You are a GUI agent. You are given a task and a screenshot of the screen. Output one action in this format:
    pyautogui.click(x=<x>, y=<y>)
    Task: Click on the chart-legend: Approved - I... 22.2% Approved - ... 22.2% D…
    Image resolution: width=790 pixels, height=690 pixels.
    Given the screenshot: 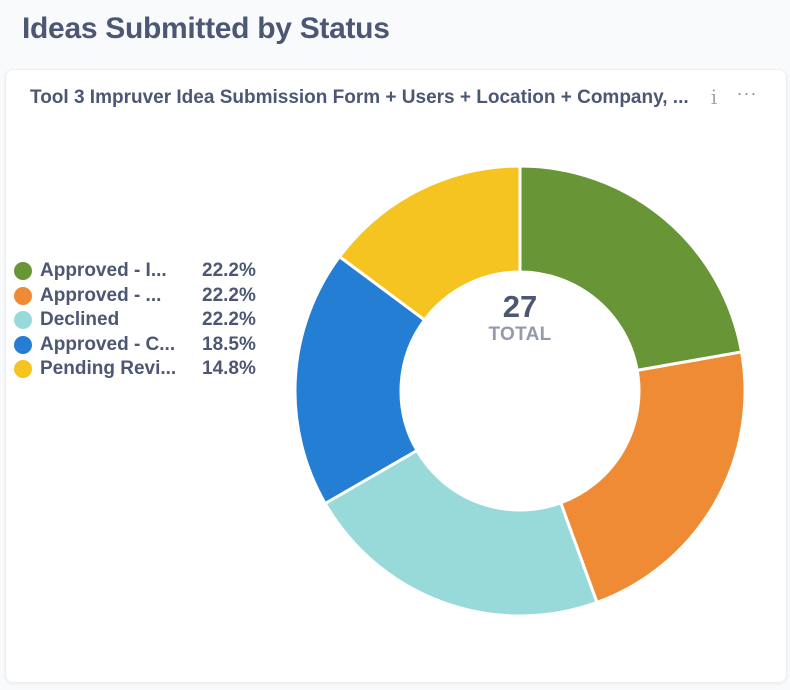 What is the action you would take?
    pyautogui.click(x=143, y=320)
    